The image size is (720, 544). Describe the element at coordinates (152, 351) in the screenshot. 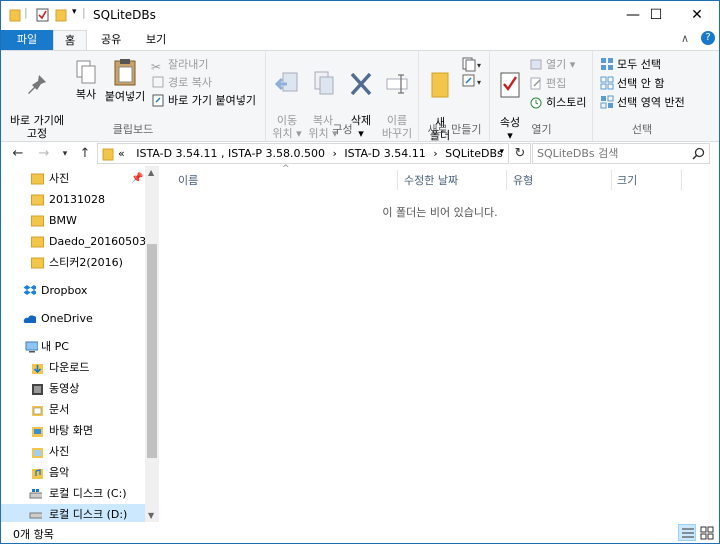

I see `scrollbar-thumb` at that location.